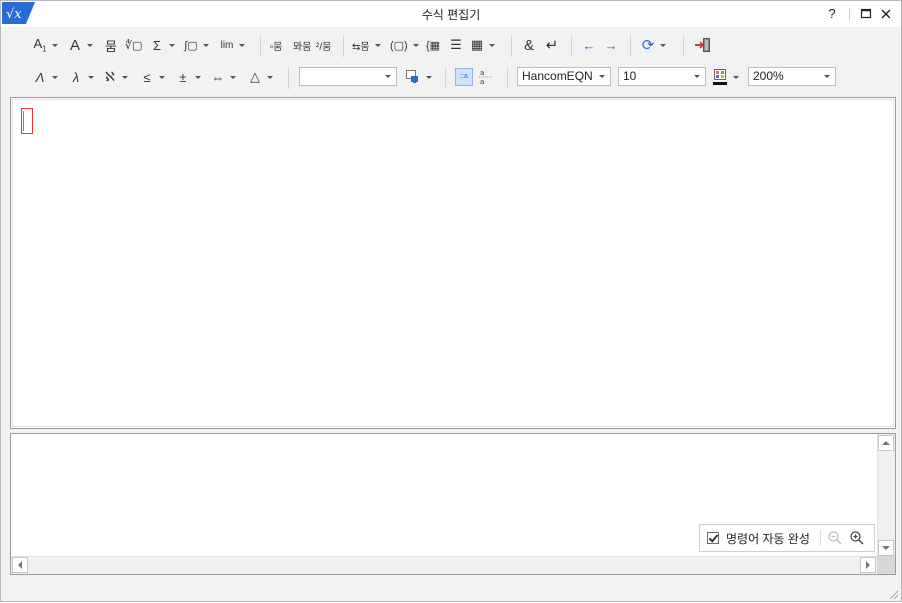 This screenshot has height=603, width=902. What do you see at coordinates (662, 76) in the screenshot?
I see `font-size-combo: 10` at bounding box center [662, 76].